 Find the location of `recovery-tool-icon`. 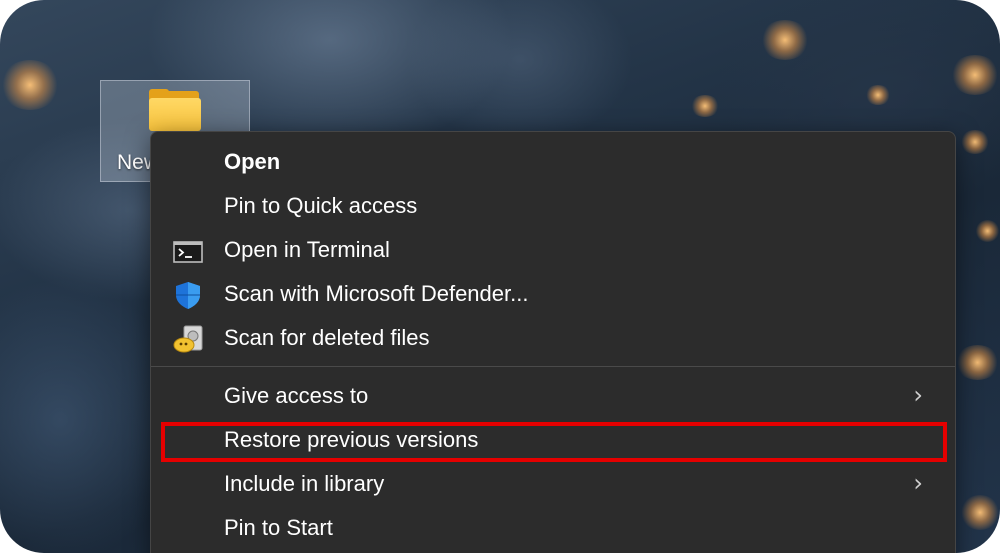

recovery-tool-icon is located at coordinates (188, 339).